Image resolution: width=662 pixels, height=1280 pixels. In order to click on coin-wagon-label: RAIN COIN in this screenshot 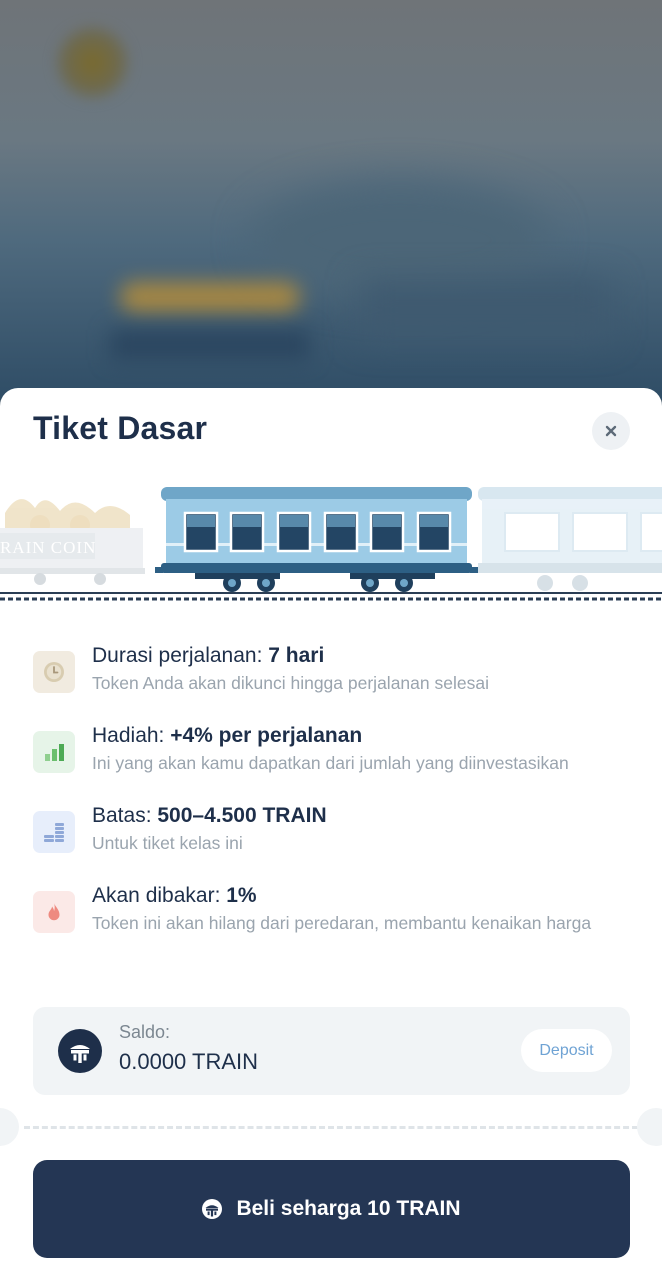, I will do `click(48, 547)`.